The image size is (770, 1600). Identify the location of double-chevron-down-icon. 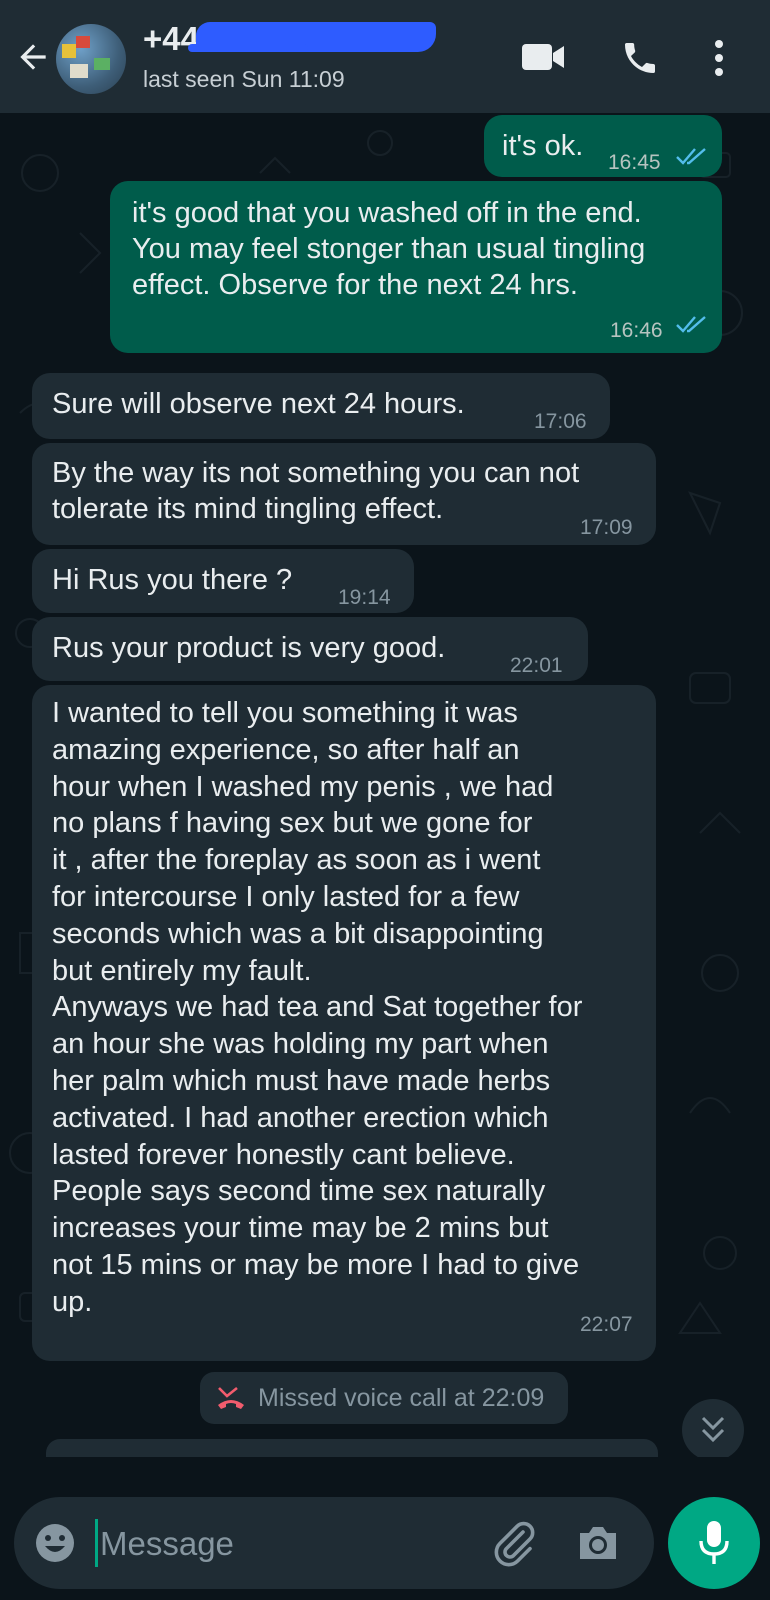
(713, 1429).